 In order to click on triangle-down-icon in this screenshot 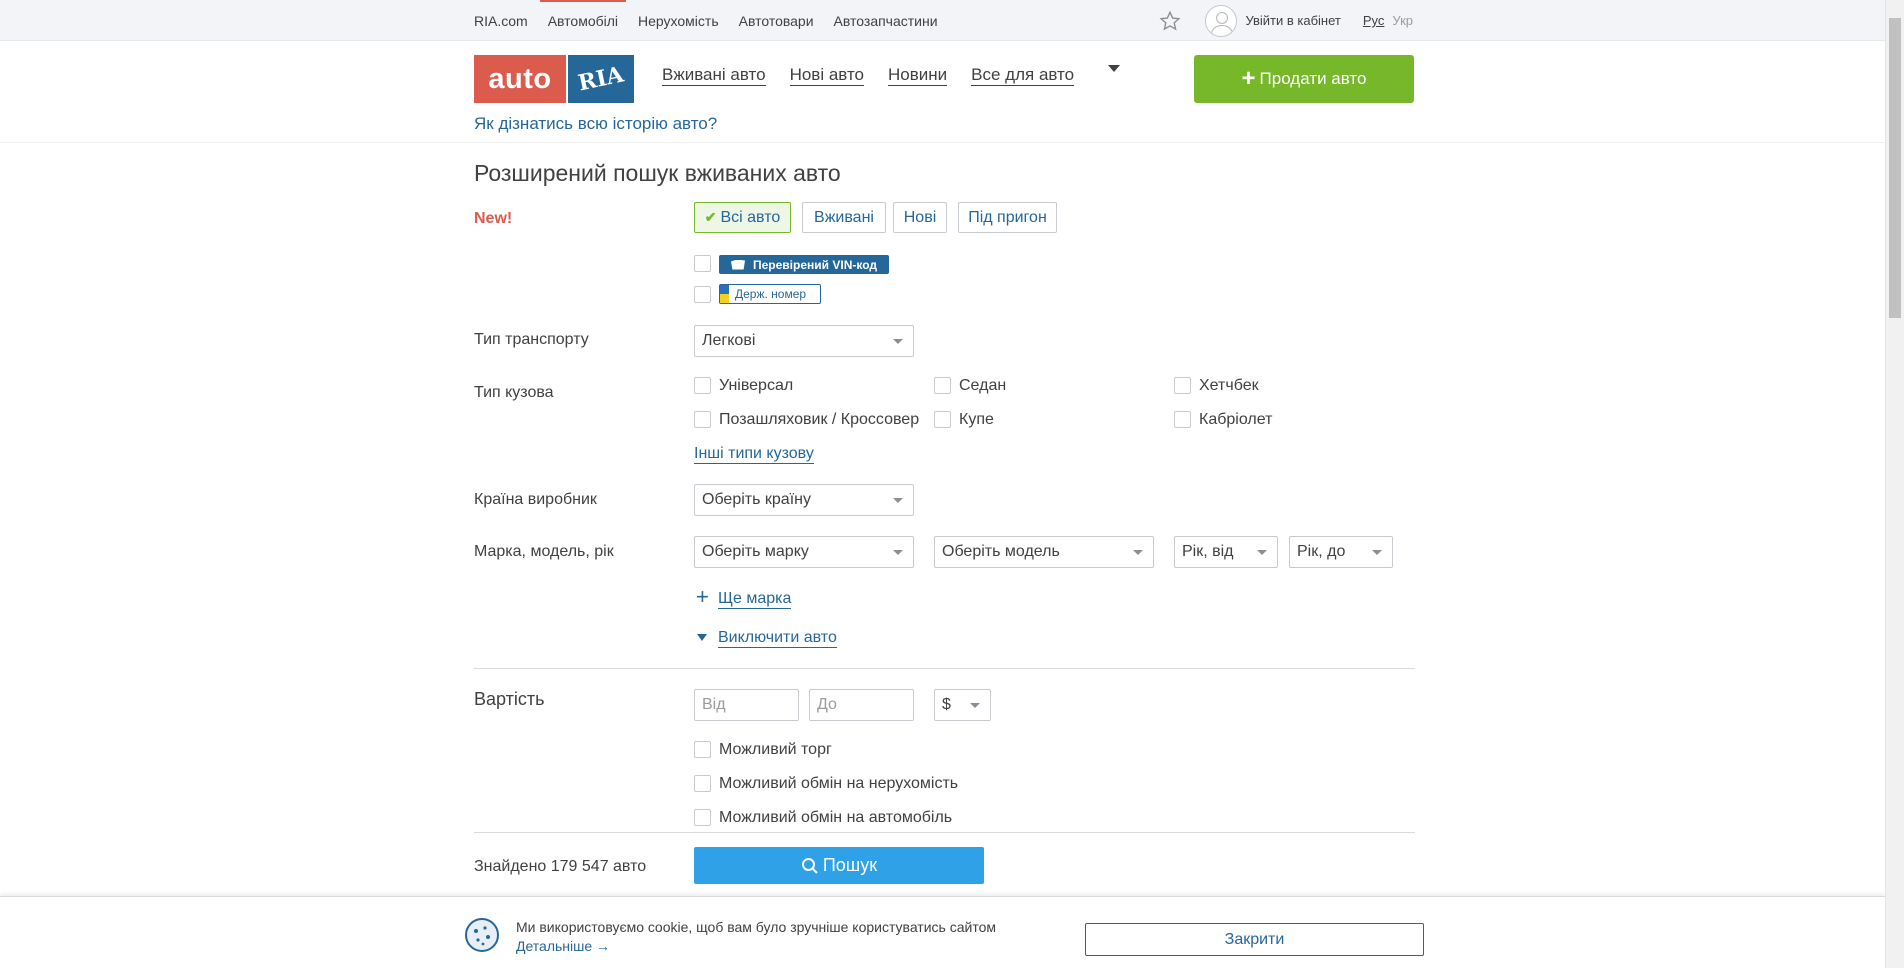, I will do `click(702, 637)`.